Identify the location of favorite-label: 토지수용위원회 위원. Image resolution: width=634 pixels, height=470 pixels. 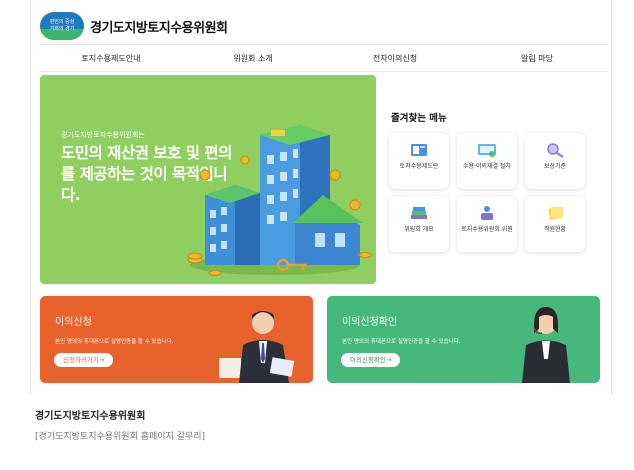
(487, 229).